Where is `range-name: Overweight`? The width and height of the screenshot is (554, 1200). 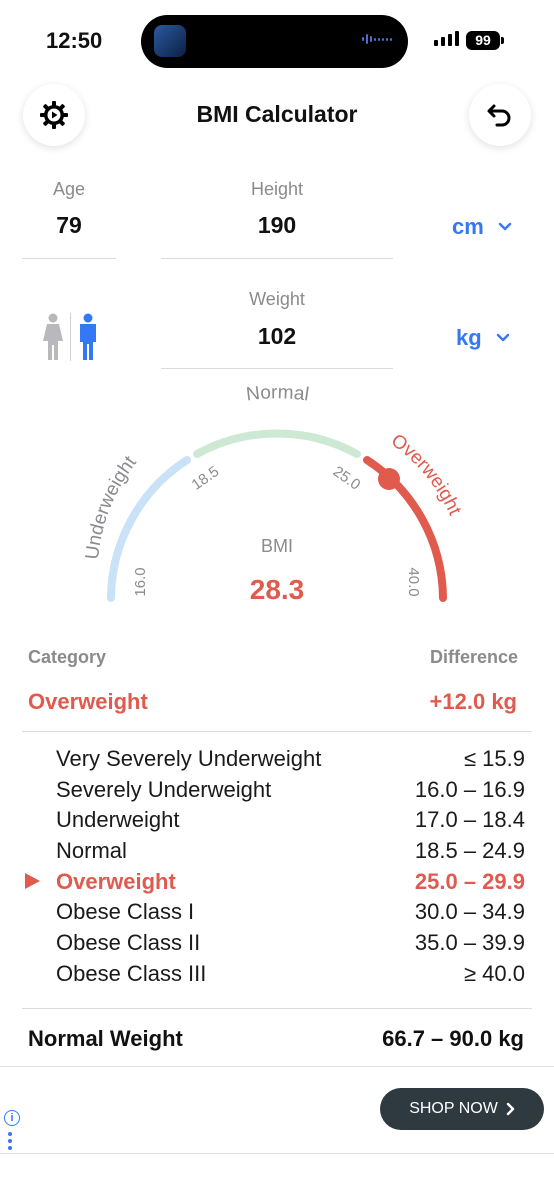 range-name: Overweight is located at coordinates (116, 881).